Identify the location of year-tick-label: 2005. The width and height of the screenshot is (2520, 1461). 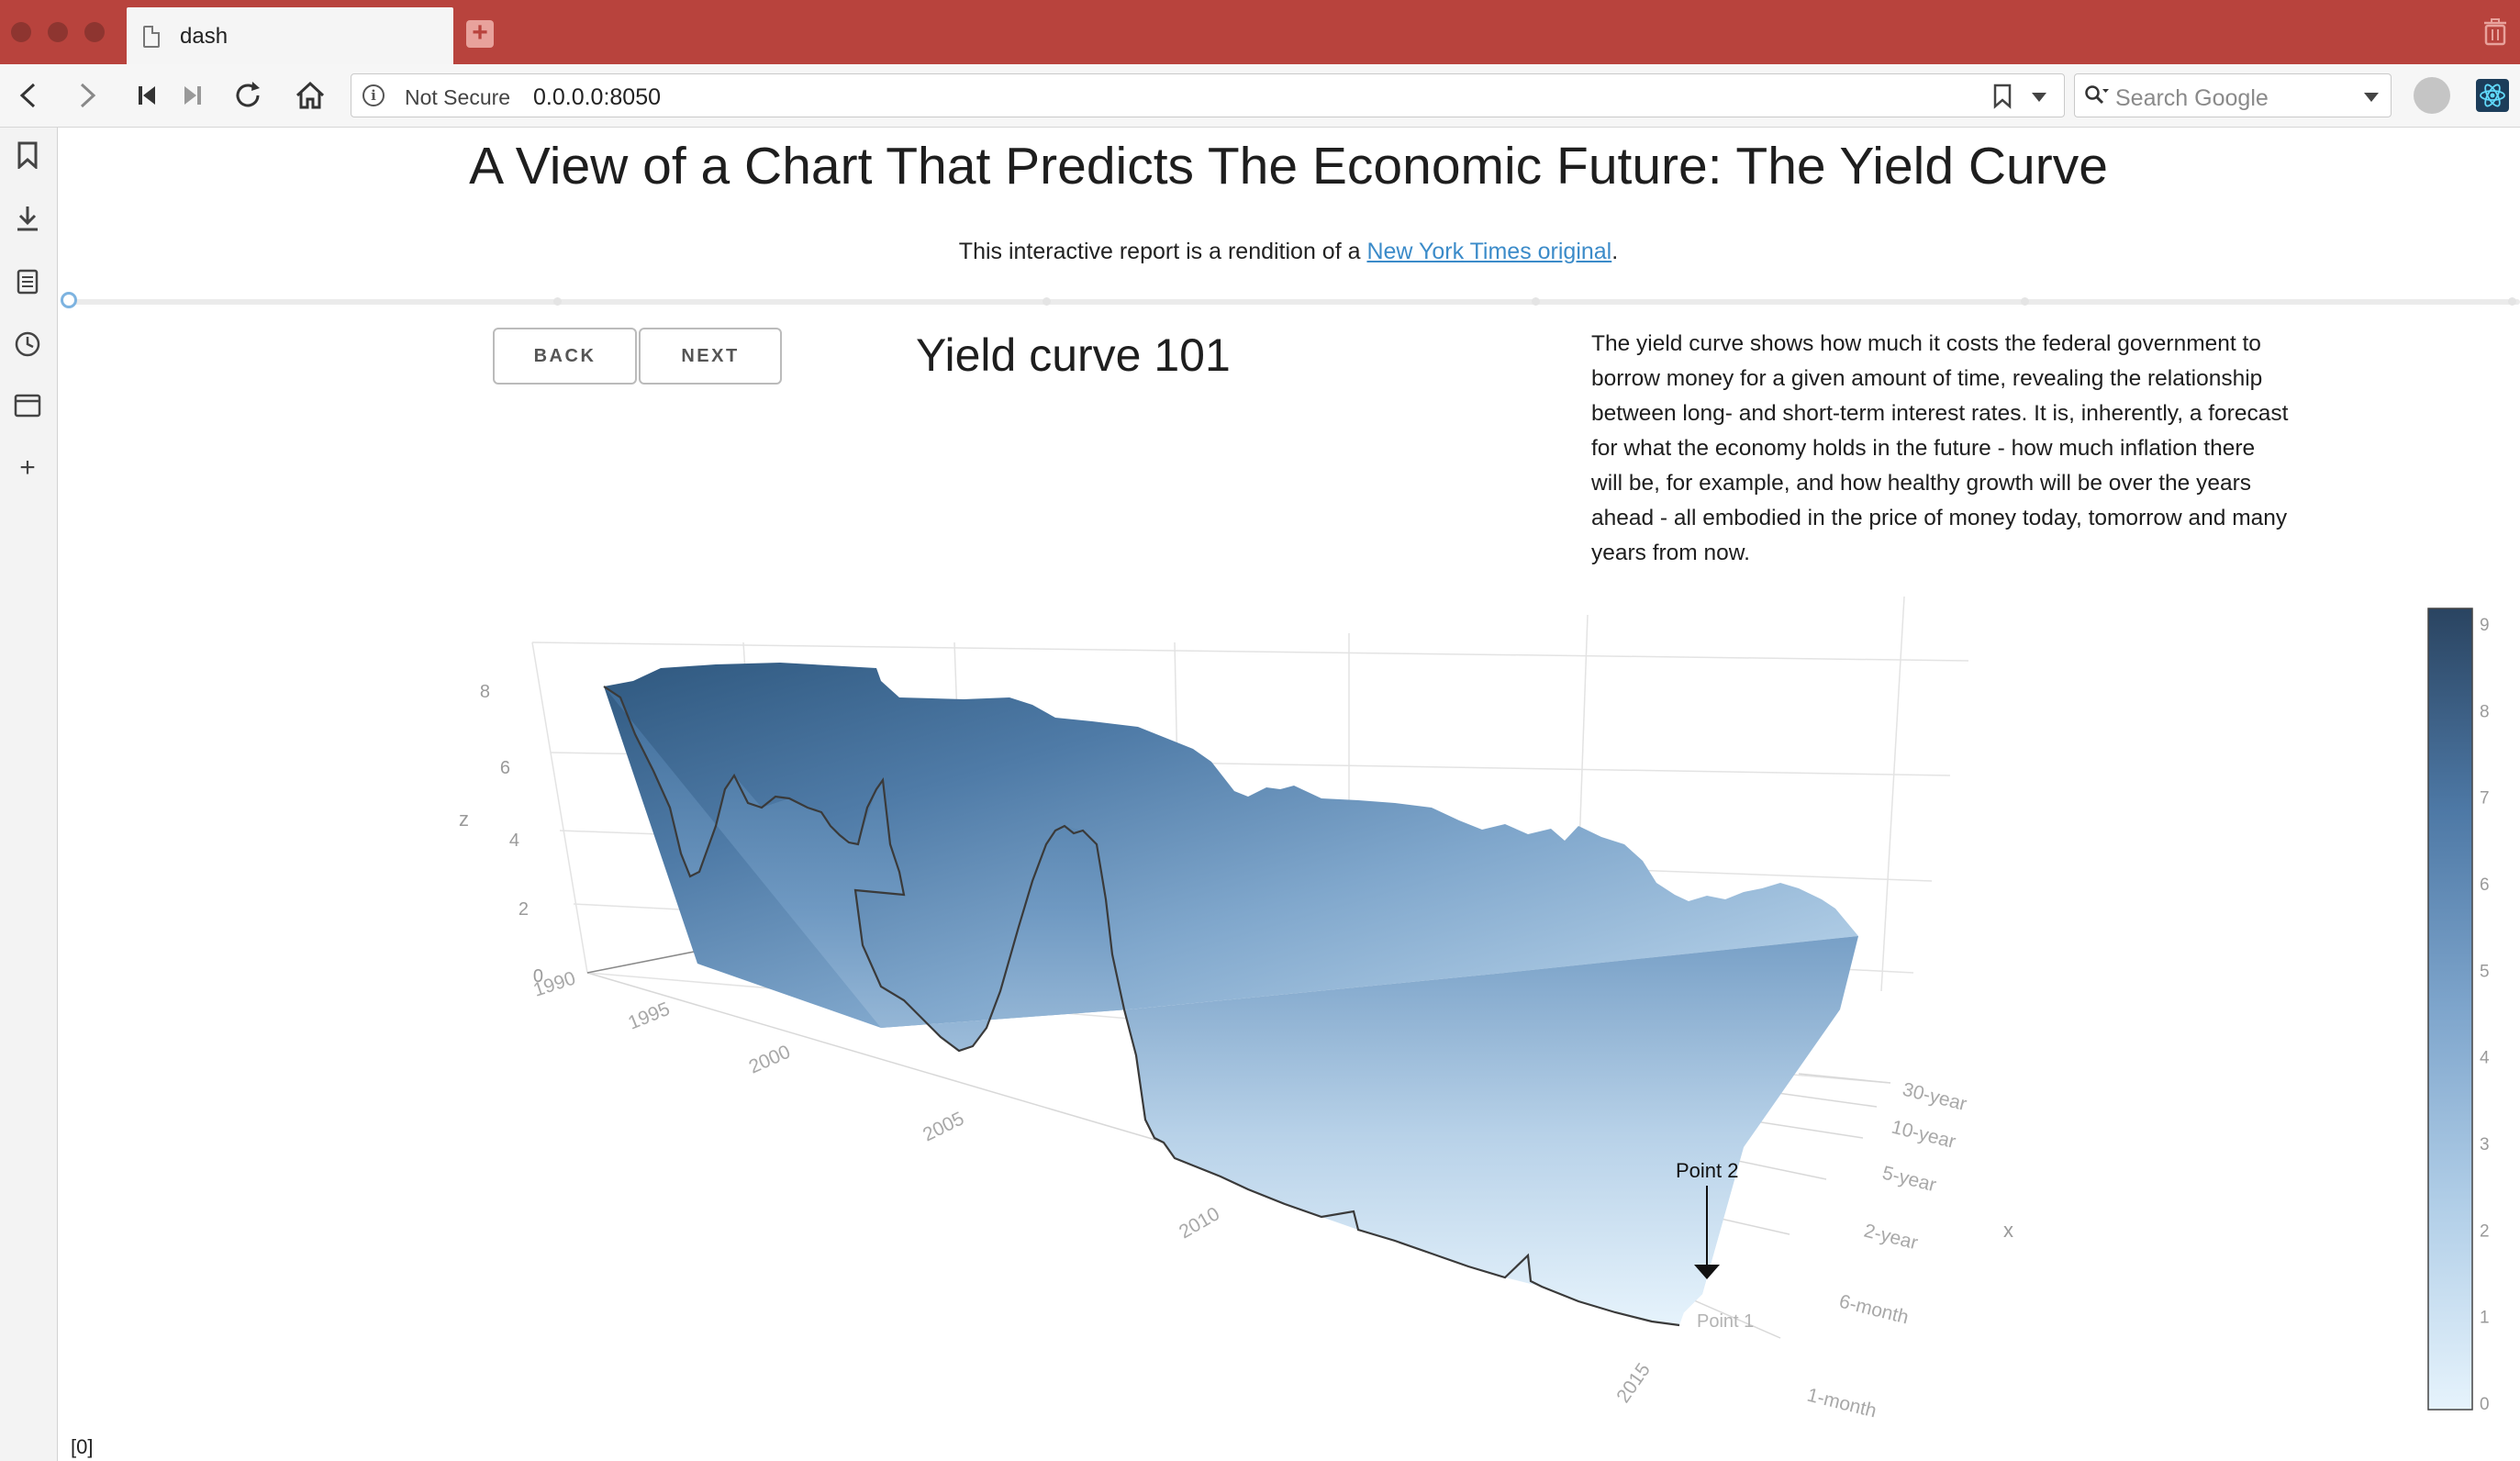
(943, 1127).